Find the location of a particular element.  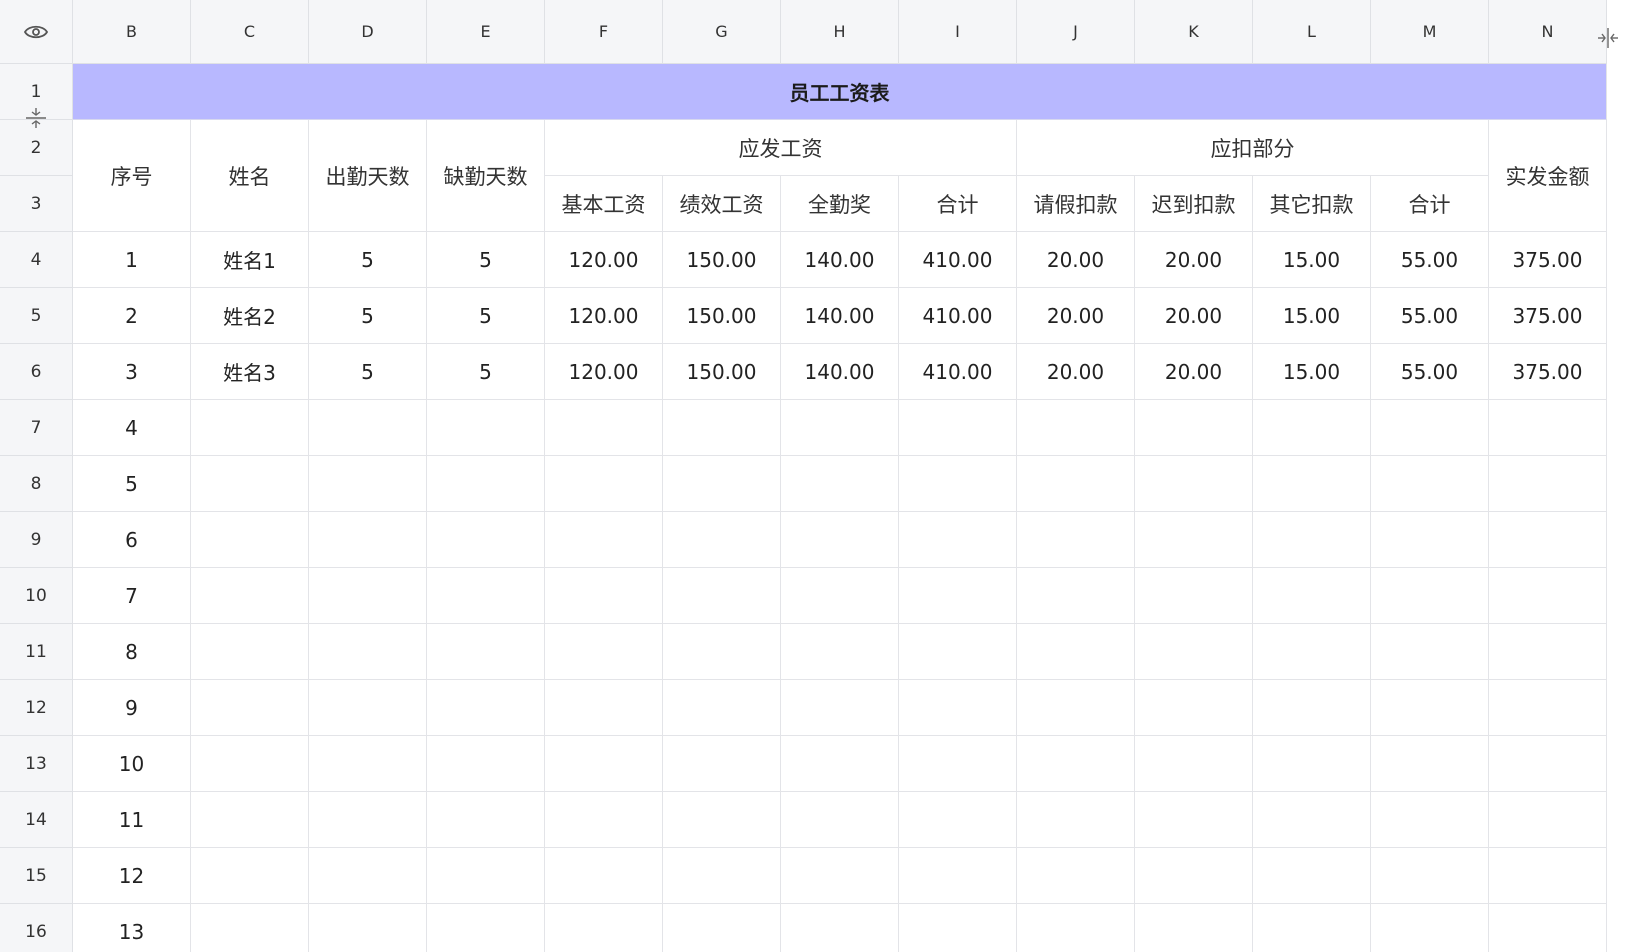

select-all-corner is located at coordinates (36, 32).